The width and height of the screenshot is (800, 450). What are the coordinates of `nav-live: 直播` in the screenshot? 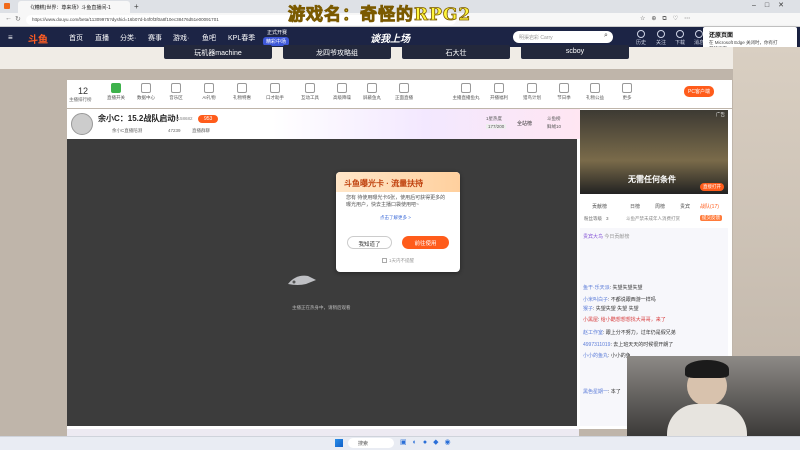 It's located at (102, 38).